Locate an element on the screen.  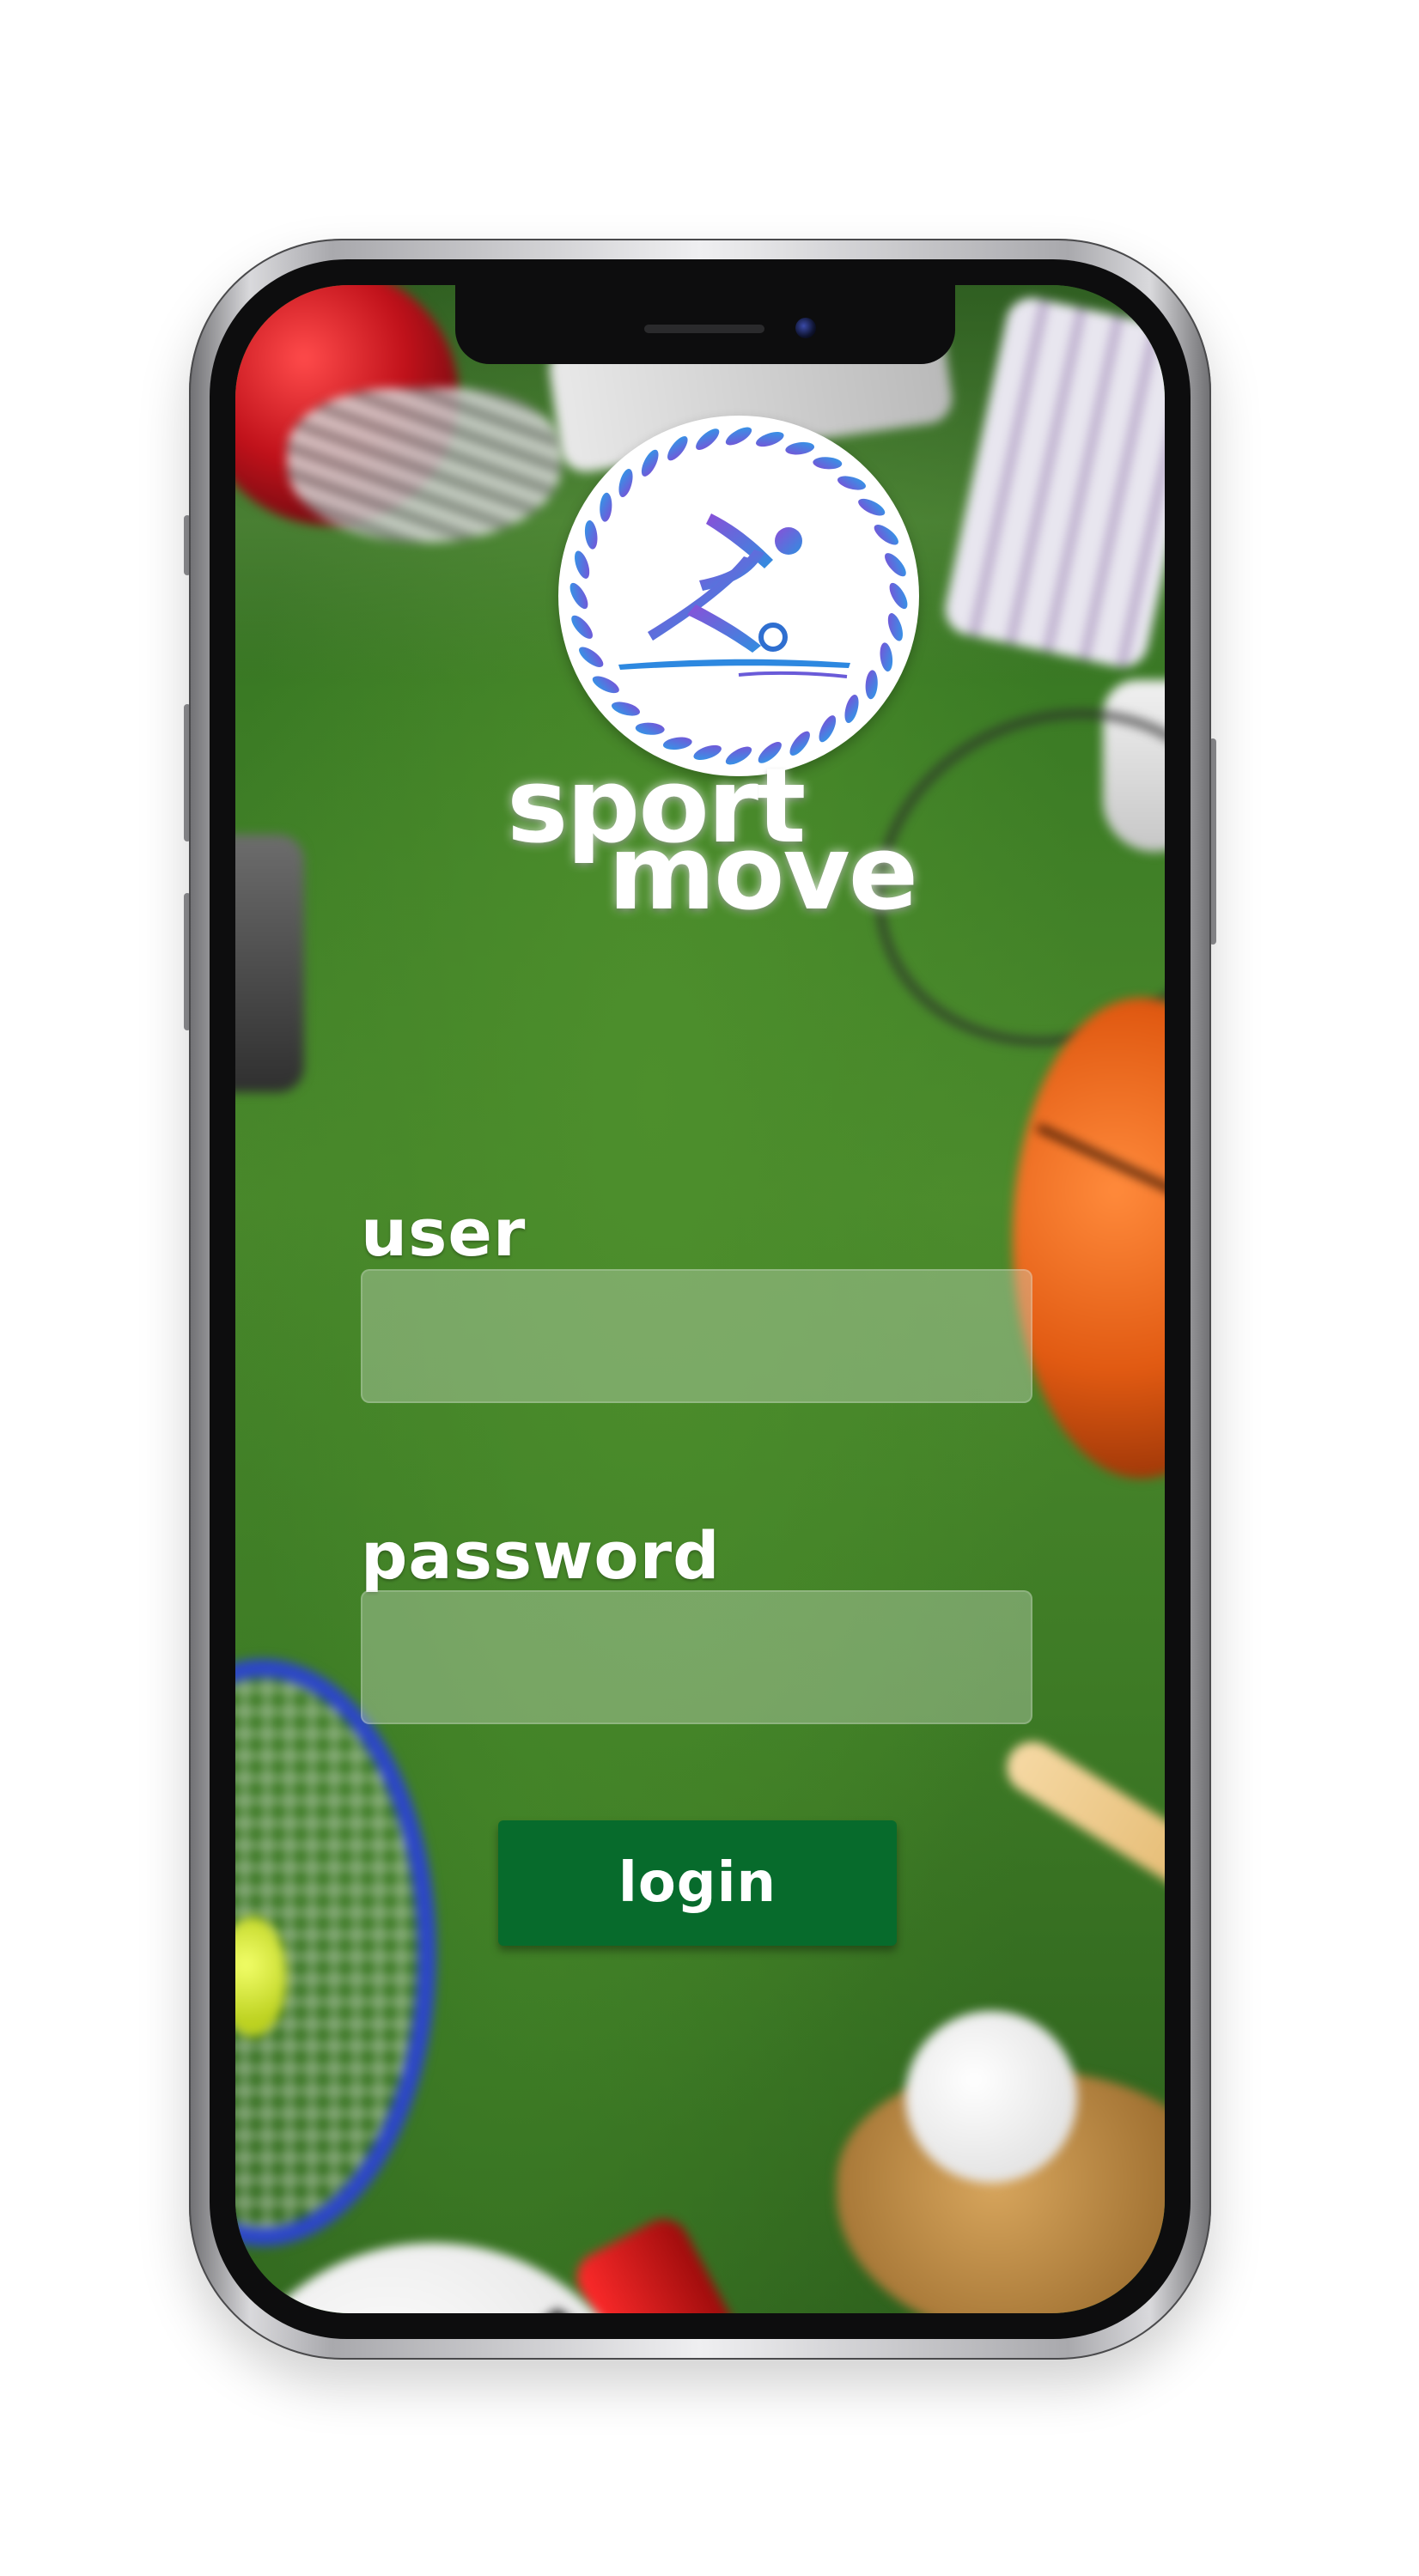
user-label: user is located at coordinates (444, 1232).